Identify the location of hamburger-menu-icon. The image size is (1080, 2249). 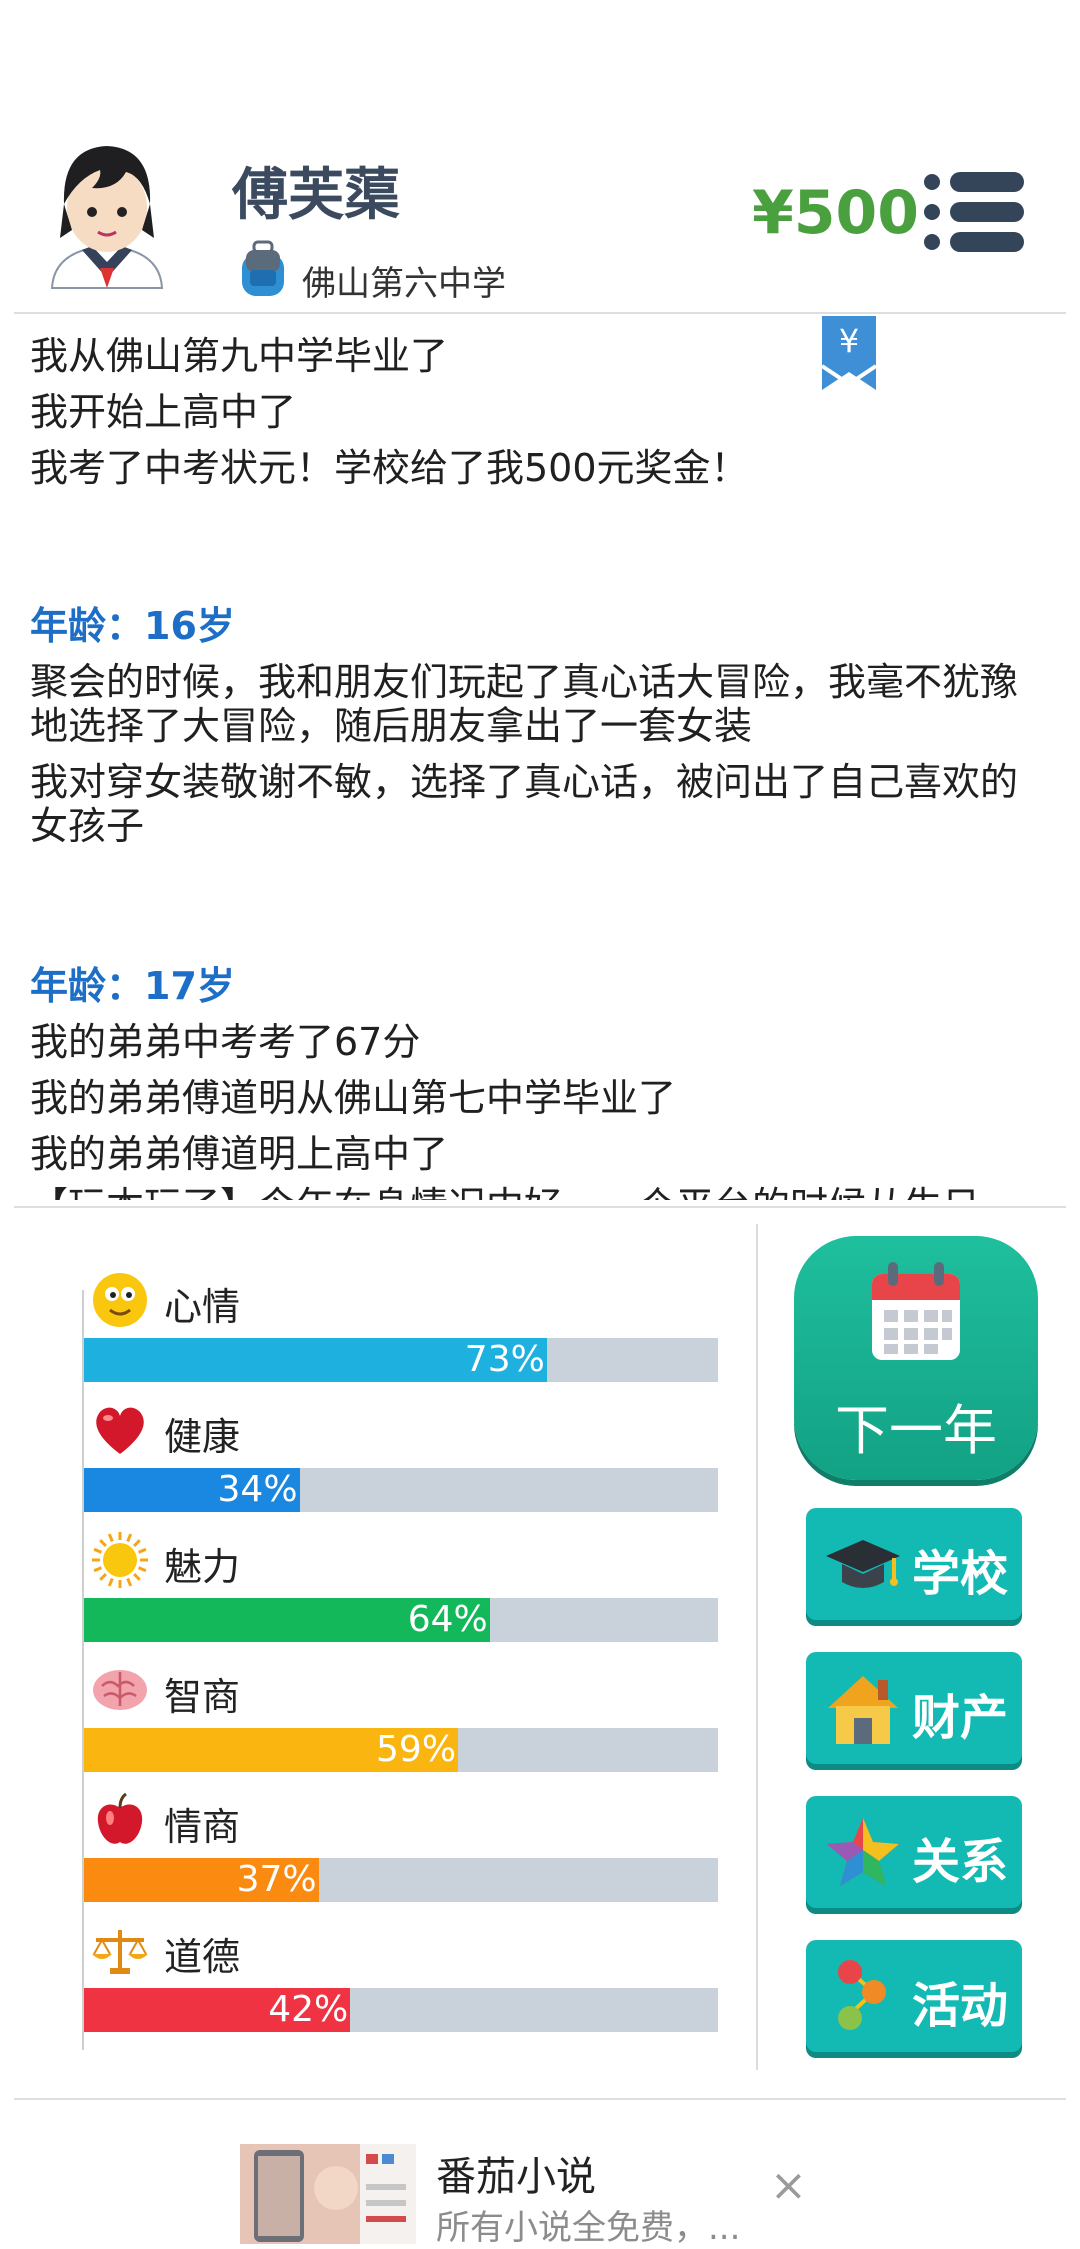
(973, 212).